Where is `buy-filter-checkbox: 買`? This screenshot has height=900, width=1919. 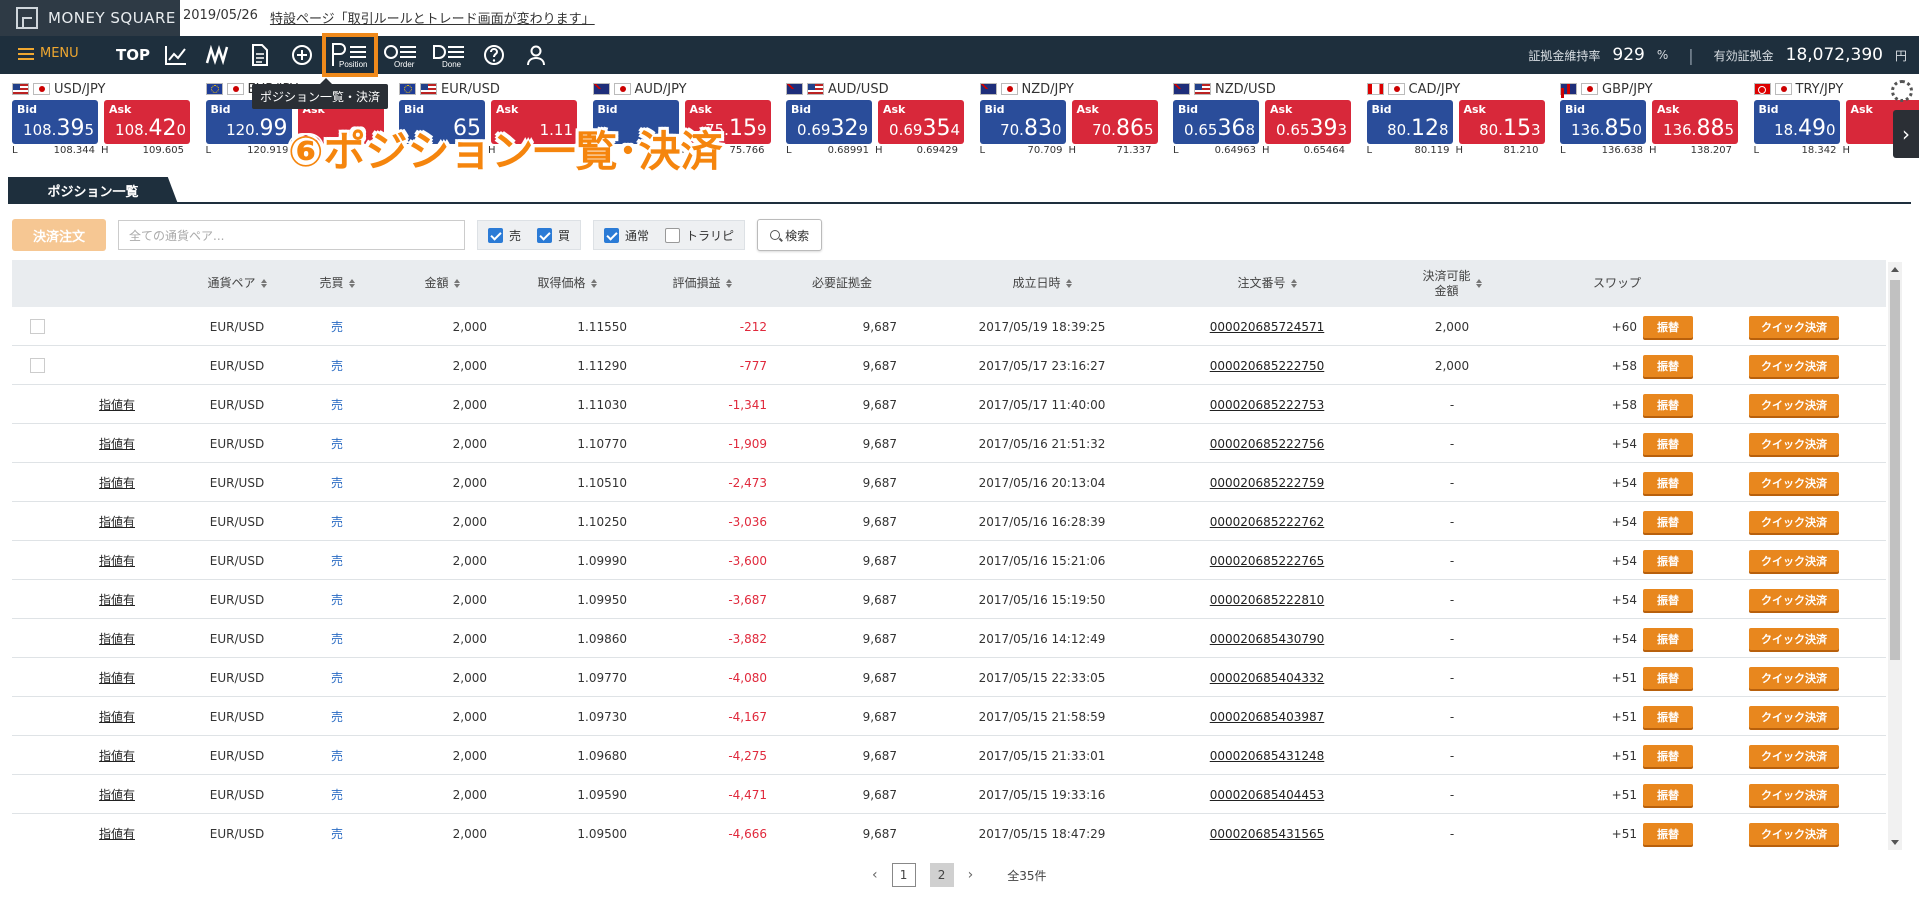 buy-filter-checkbox: 買 is located at coordinates (553, 235).